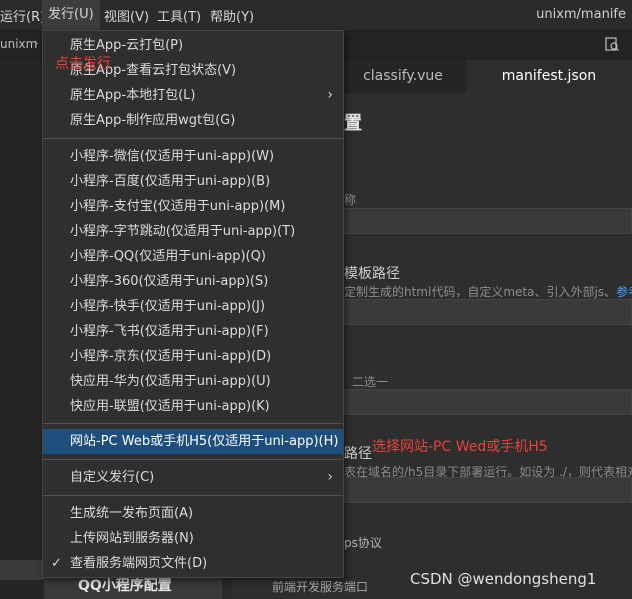 Image resolution: width=632 pixels, height=599 pixels. Describe the element at coordinates (549, 76) in the screenshot. I see `tab-manifest: manifest.json` at that location.